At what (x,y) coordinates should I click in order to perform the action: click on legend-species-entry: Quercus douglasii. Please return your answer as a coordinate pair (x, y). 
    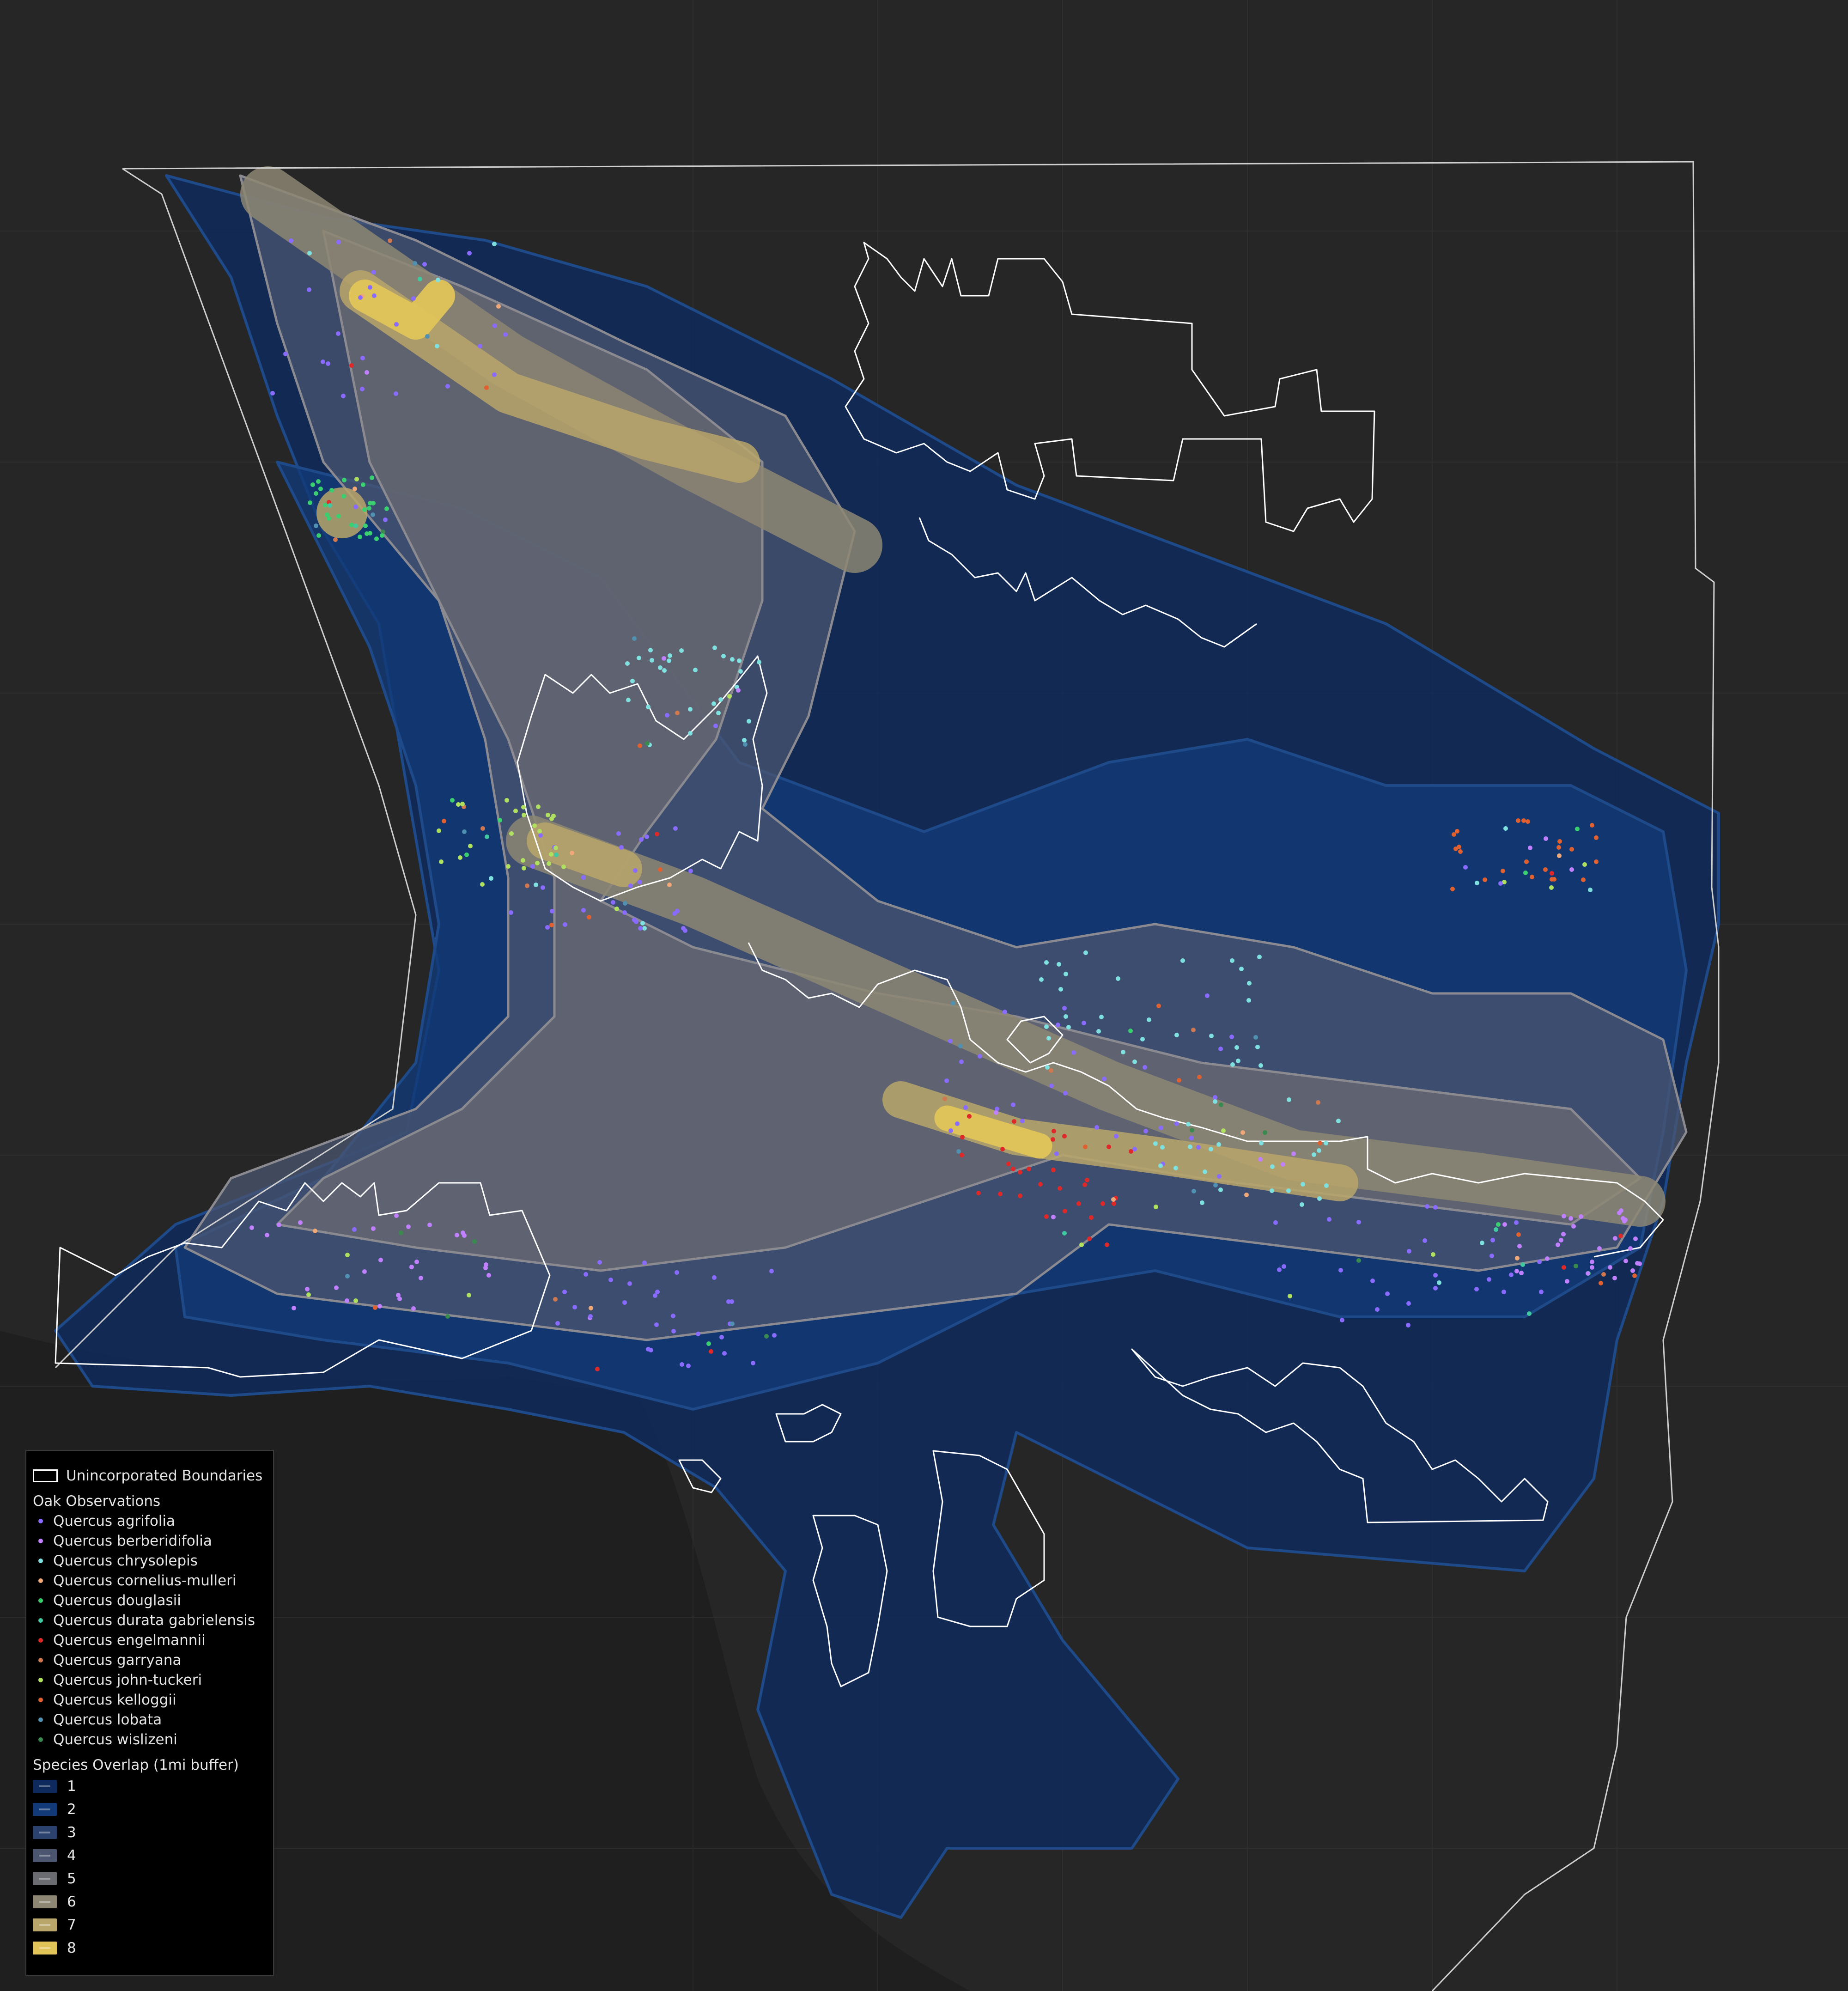
    Looking at the image, I should click on (149, 1600).